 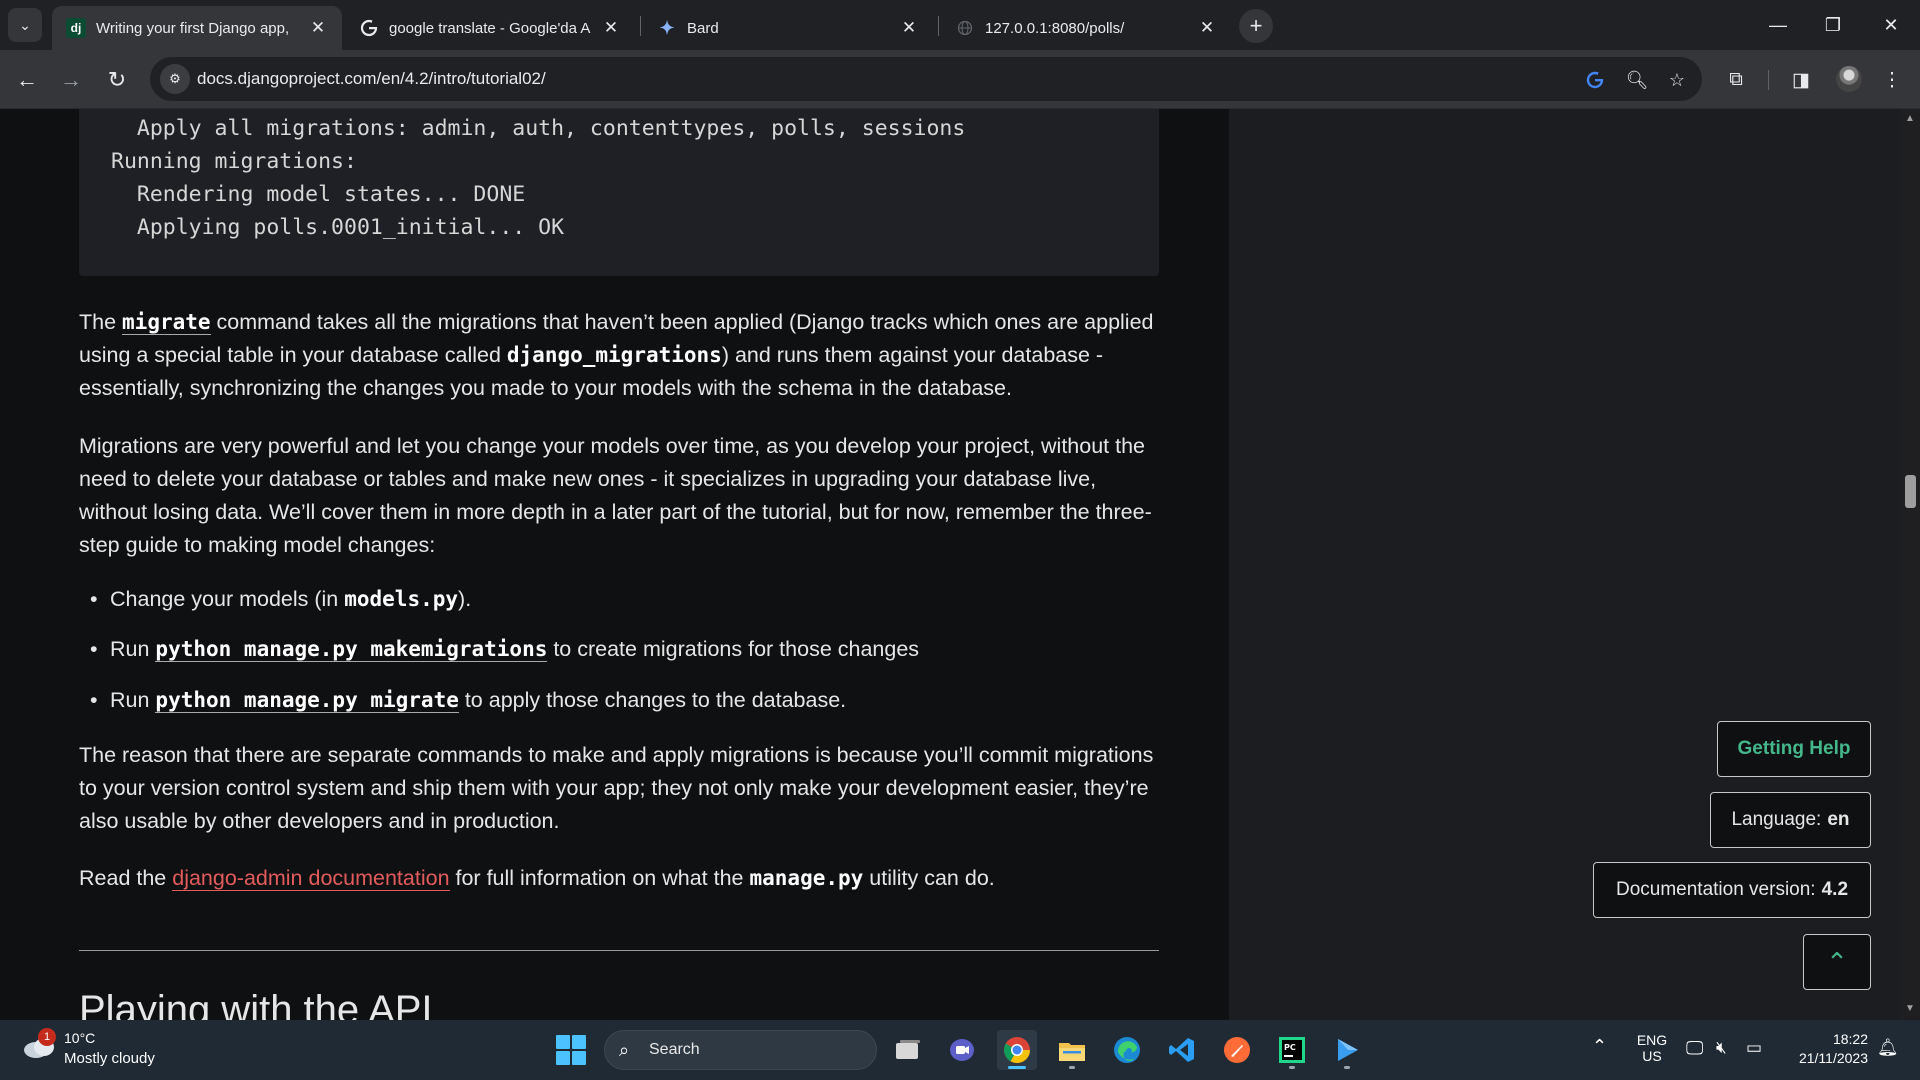 I want to click on zoom-icon: 🔍︎, so click(x=1637, y=80).